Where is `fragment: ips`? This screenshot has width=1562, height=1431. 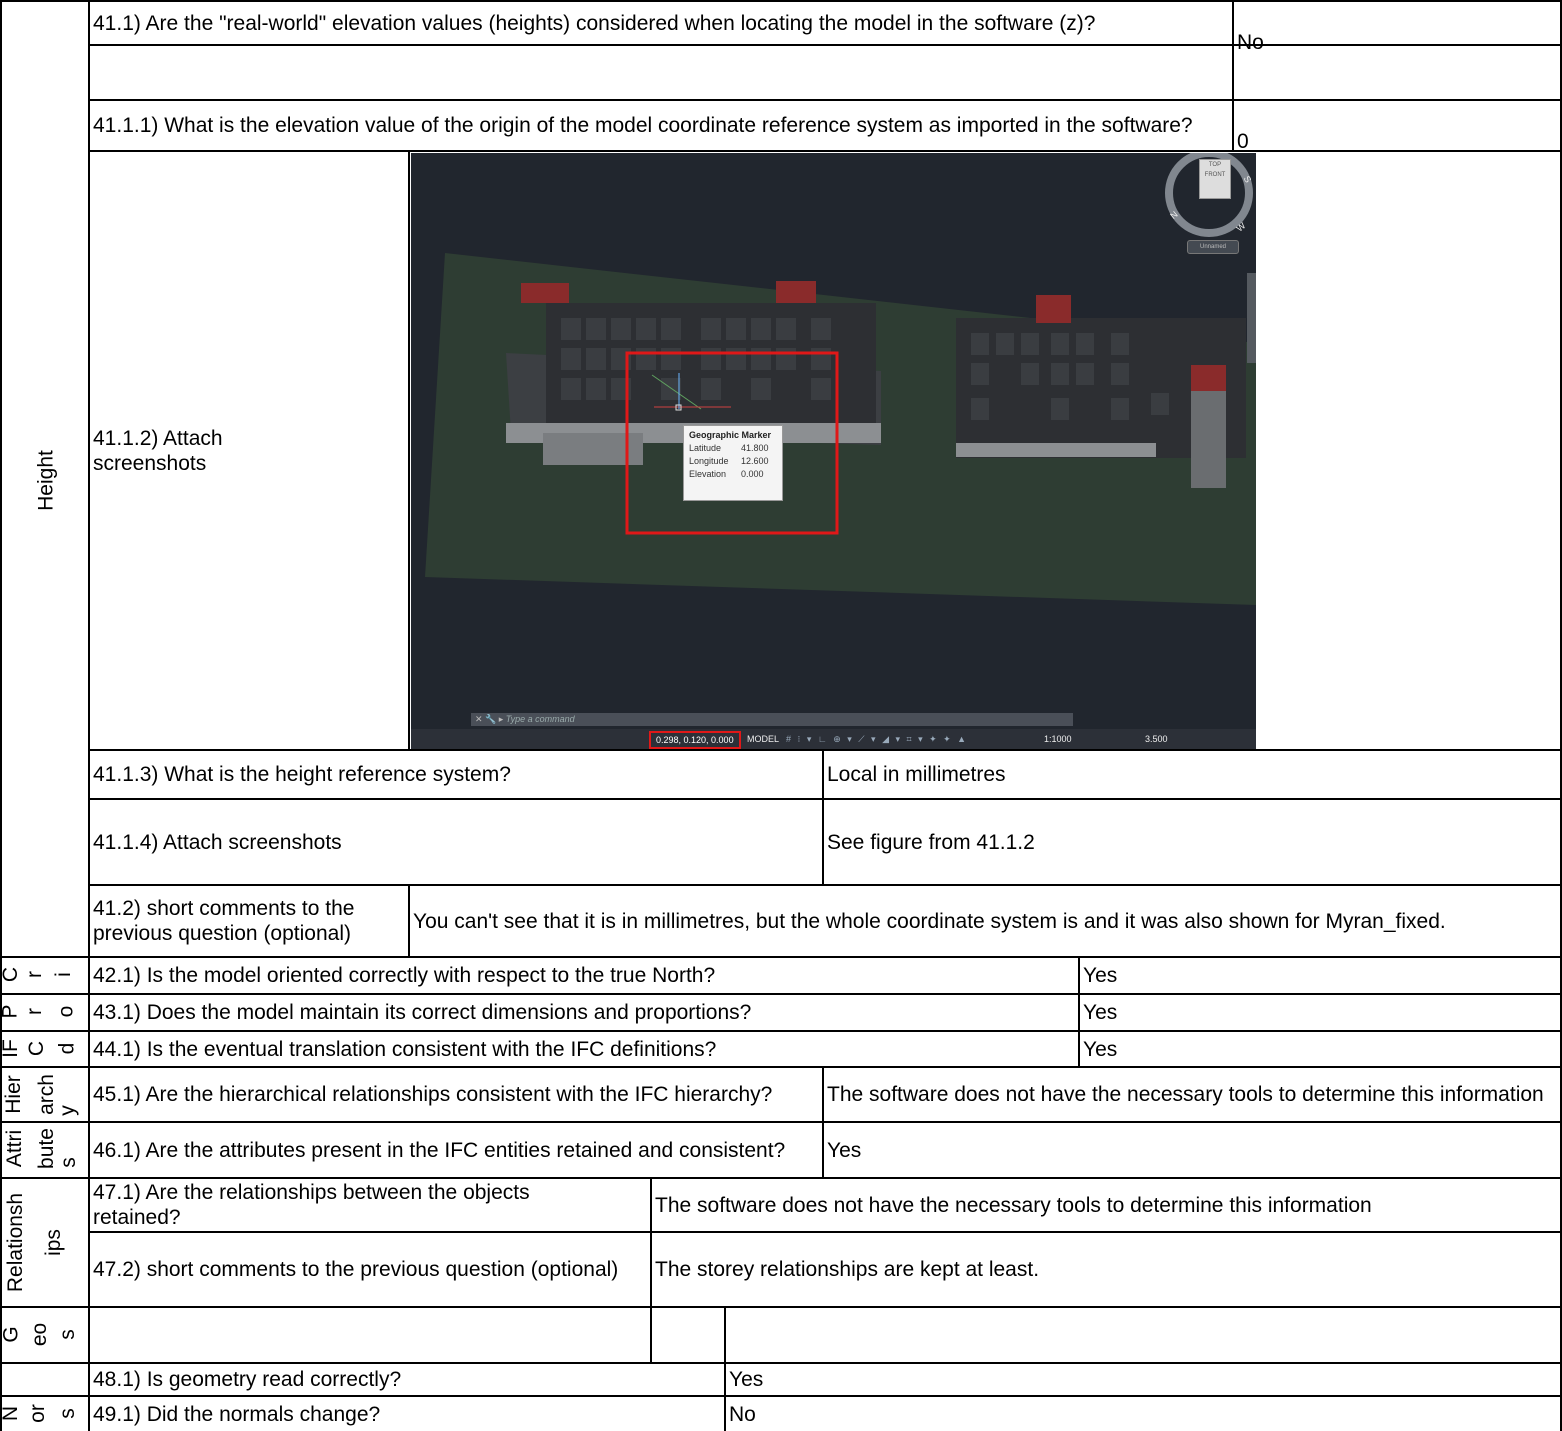
fragment: ips is located at coordinates (53, 1242).